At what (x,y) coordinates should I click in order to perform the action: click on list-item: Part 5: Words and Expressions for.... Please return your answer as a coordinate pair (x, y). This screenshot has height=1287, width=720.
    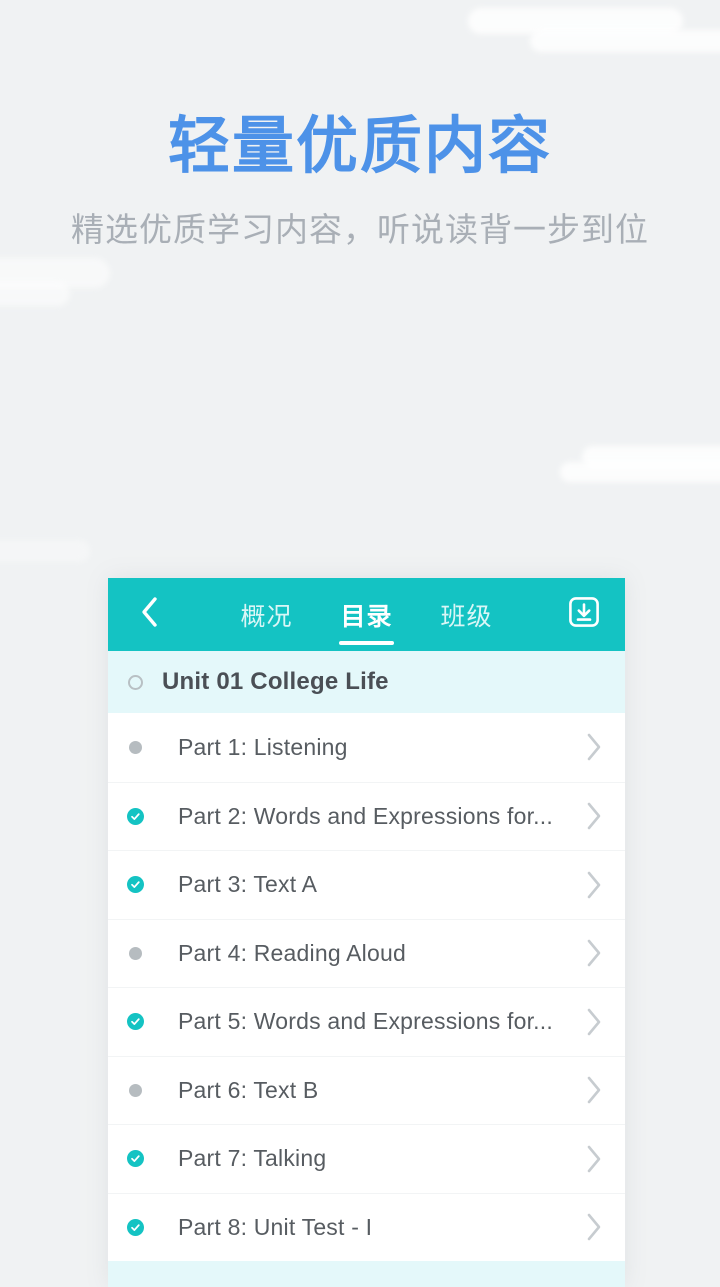
    Looking at the image, I should click on (366, 1021).